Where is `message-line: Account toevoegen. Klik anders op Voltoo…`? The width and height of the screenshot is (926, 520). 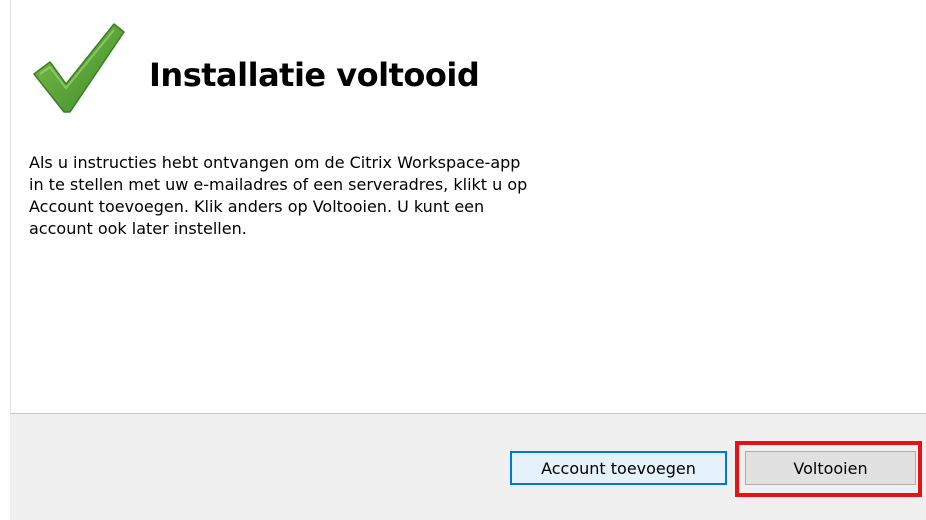 message-line: Account toevoegen. Klik anders op Voltoo… is located at coordinates (257, 206).